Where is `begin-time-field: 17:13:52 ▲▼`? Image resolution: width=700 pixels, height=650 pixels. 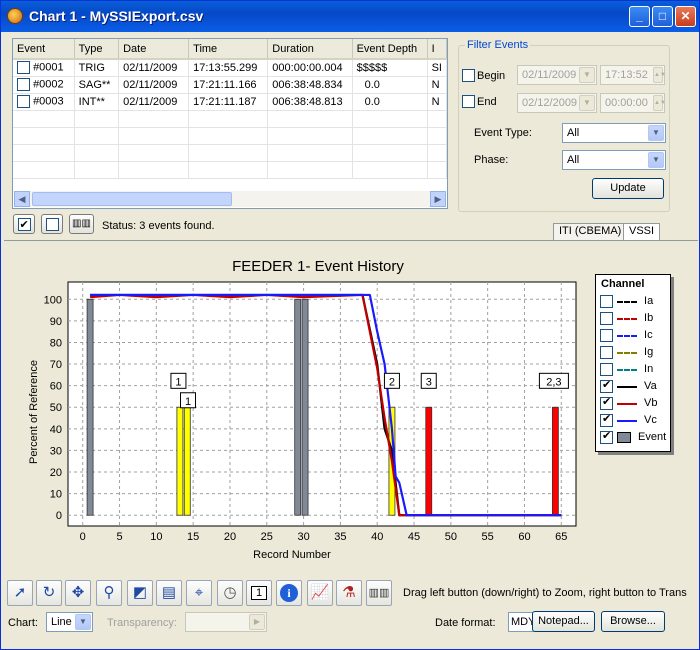
begin-time-field: 17:13:52 ▲▼ is located at coordinates (633, 75).